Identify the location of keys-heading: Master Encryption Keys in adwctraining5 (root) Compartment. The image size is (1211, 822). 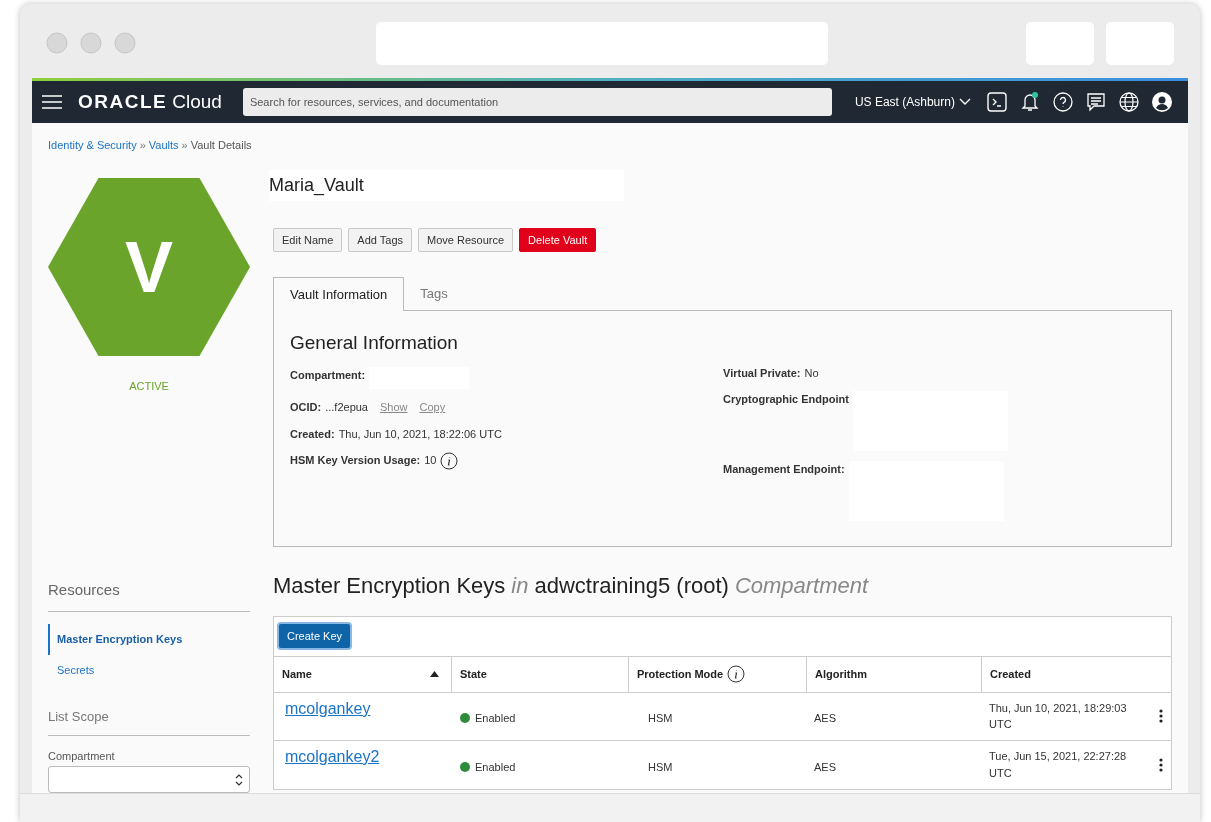
(571, 585).